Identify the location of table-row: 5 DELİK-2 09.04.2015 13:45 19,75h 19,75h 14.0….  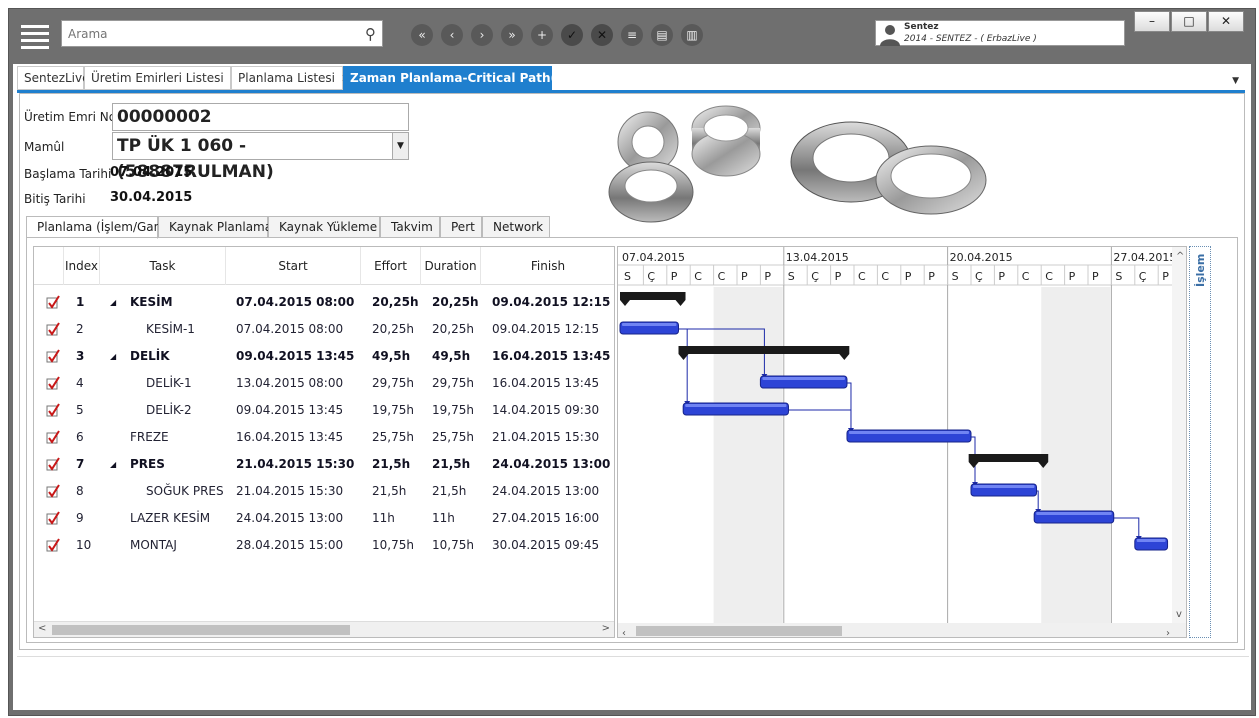
(324, 410).